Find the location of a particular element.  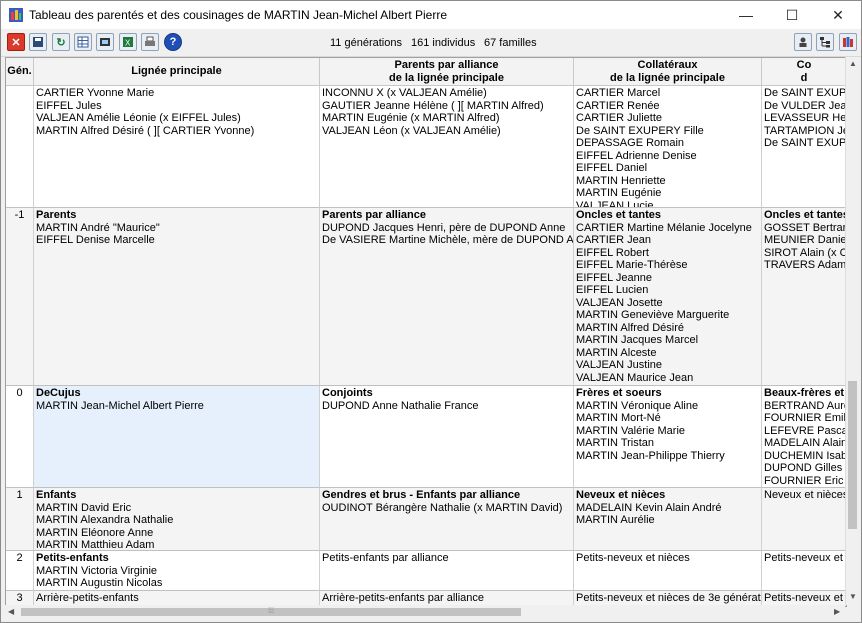

person-entry: LEVASSEUR Henri is located at coordinates (805, 118).